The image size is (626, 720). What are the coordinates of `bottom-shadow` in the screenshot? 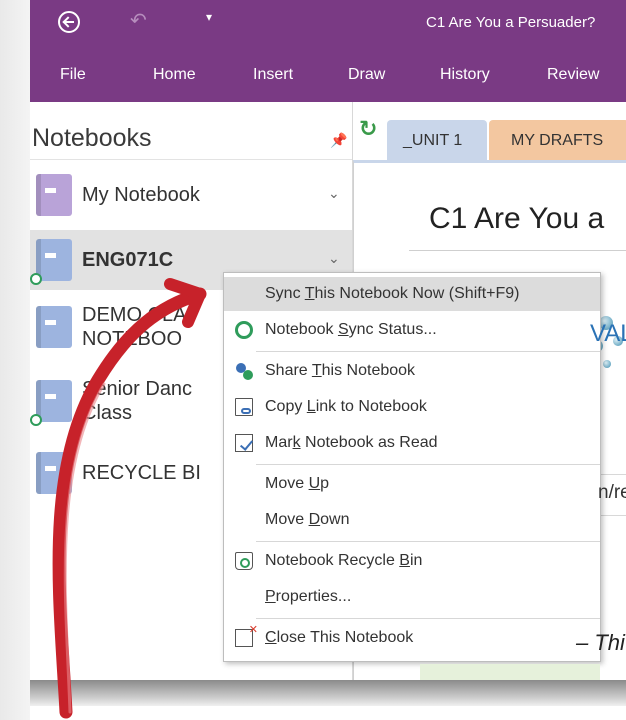 It's located at (328, 693).